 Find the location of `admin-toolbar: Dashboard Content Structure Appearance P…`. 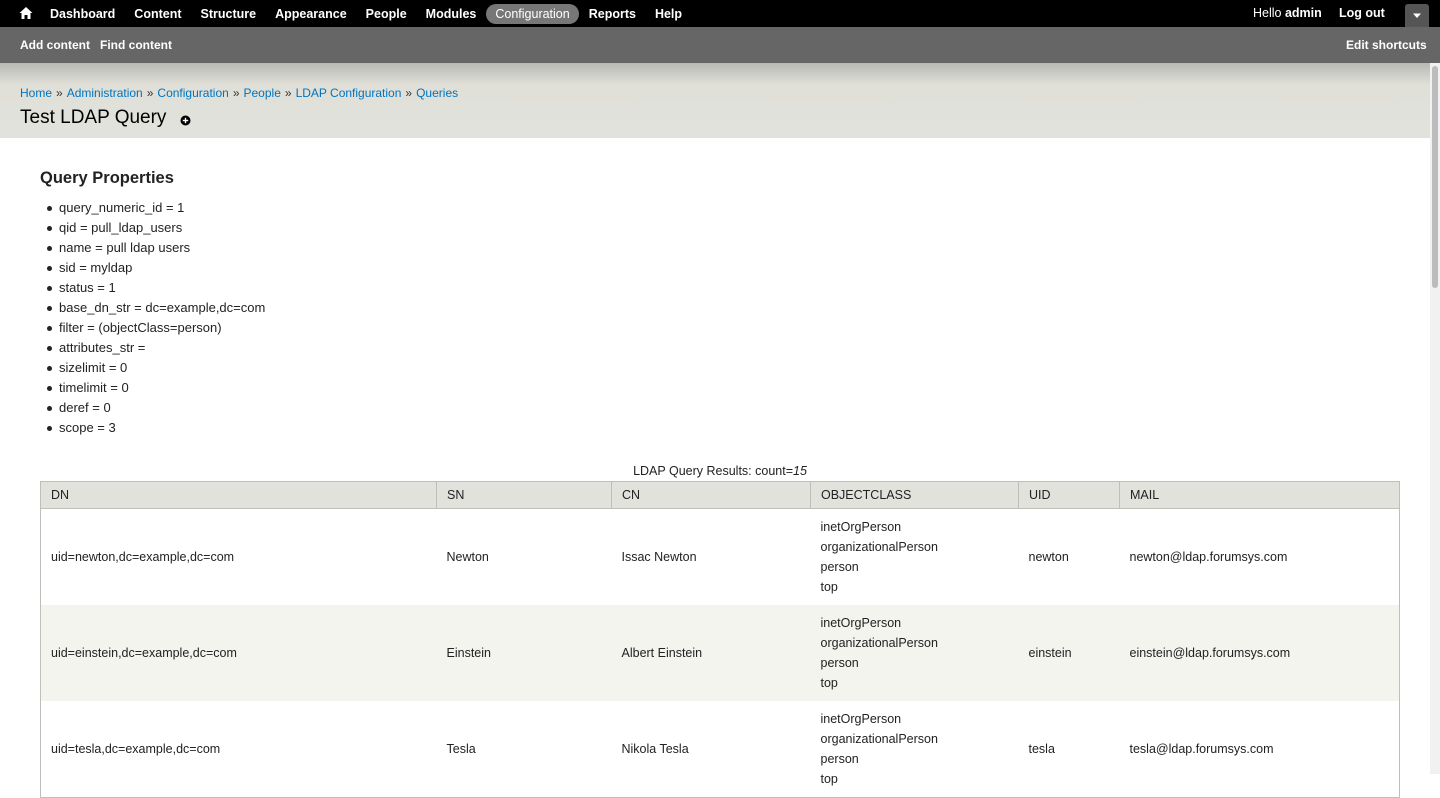

admin-toolbar: Dashboard Content Structure Appearance P… is located at coordinates (720, 14).